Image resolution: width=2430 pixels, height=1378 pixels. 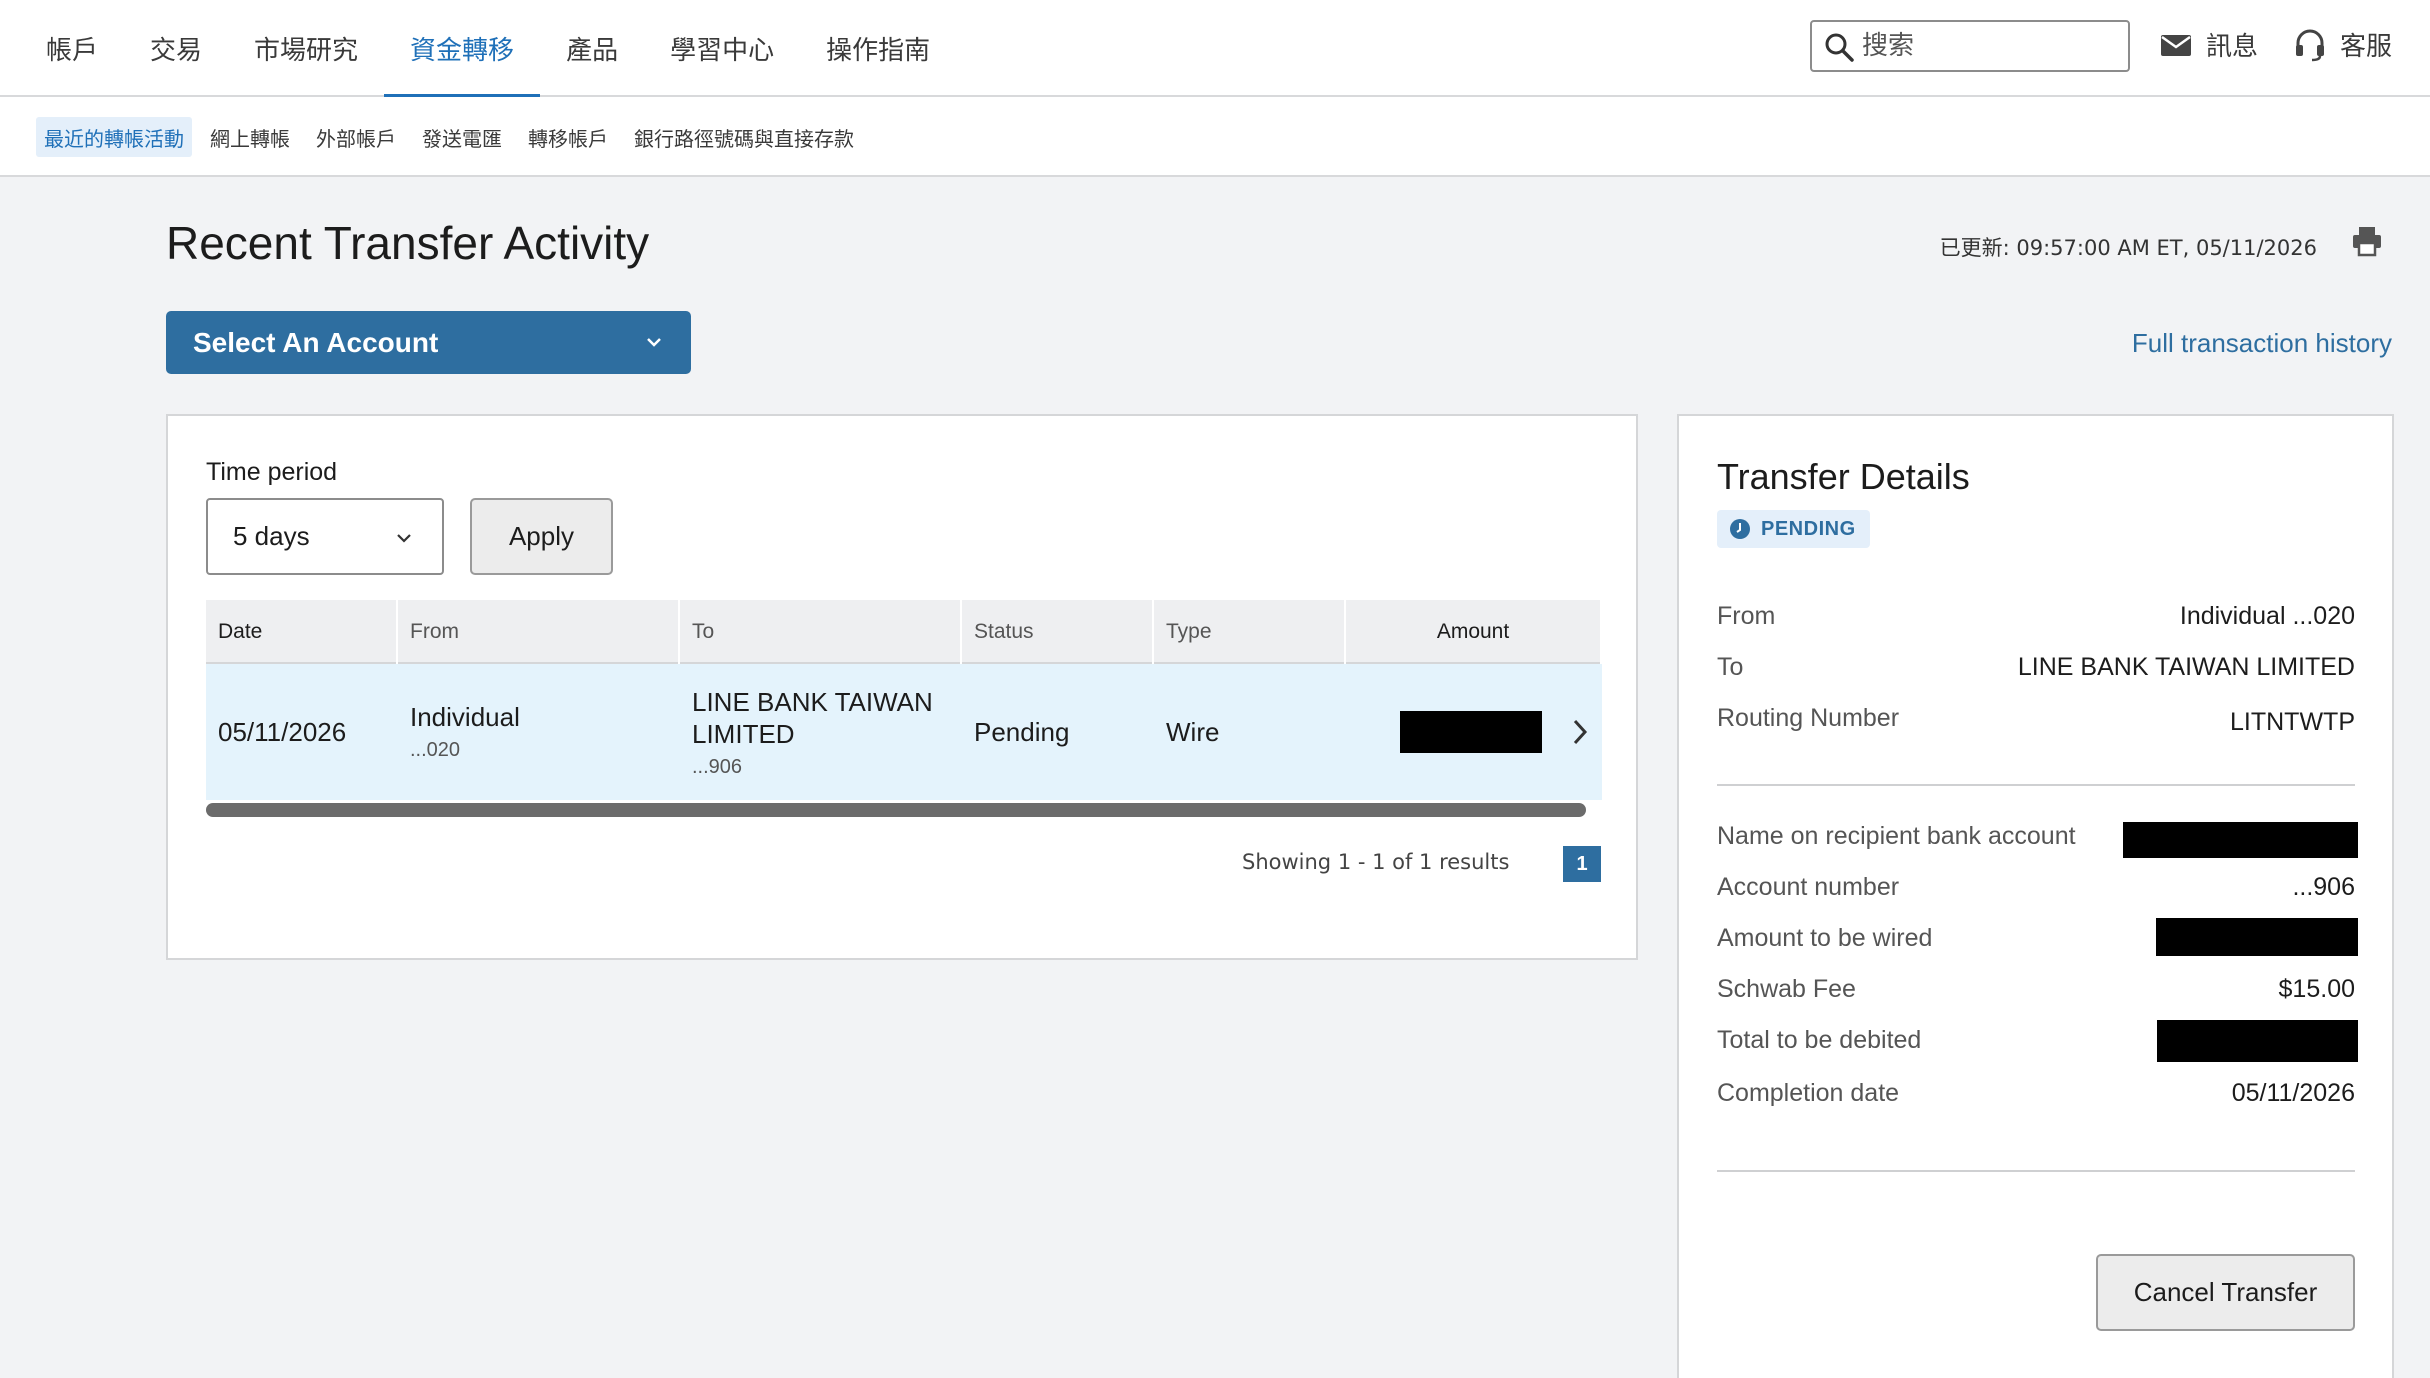 What do you see at coordinates (2036, 616) in the screenshot?
I see `detail-from: From Individual ...020` at bounding box center [2036, 616].